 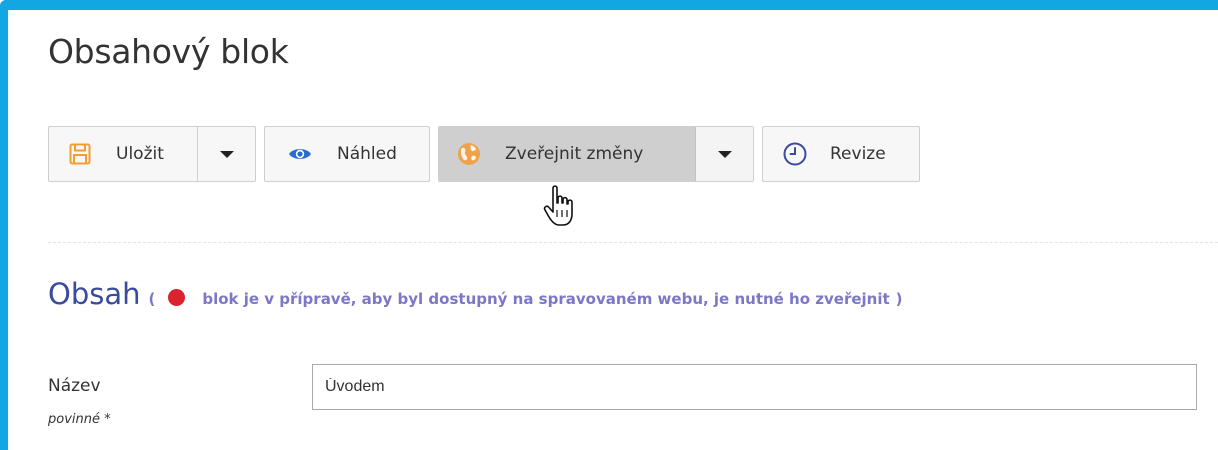 What do you see at coordinates (574, 154) in the screenshot?
I see `publish-changes-label: Zveřejnit změny` at bounding box center [574, 154].